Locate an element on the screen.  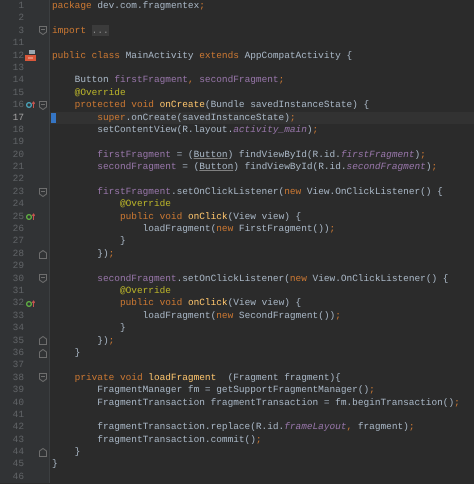
code-line: fragmentTransaction.replace(R.id.frameLayout, fragment); is located at coordinates (255, 426).